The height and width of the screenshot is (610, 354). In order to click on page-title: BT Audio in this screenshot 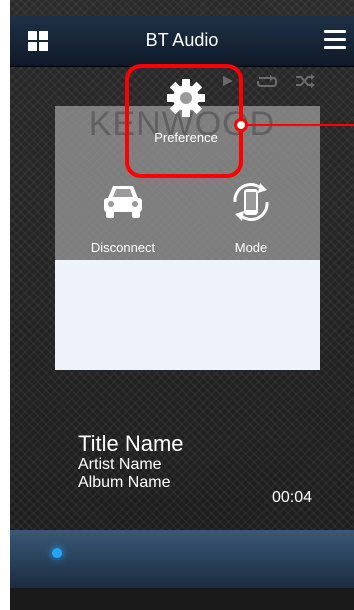, I will do `click(182, 40)`.